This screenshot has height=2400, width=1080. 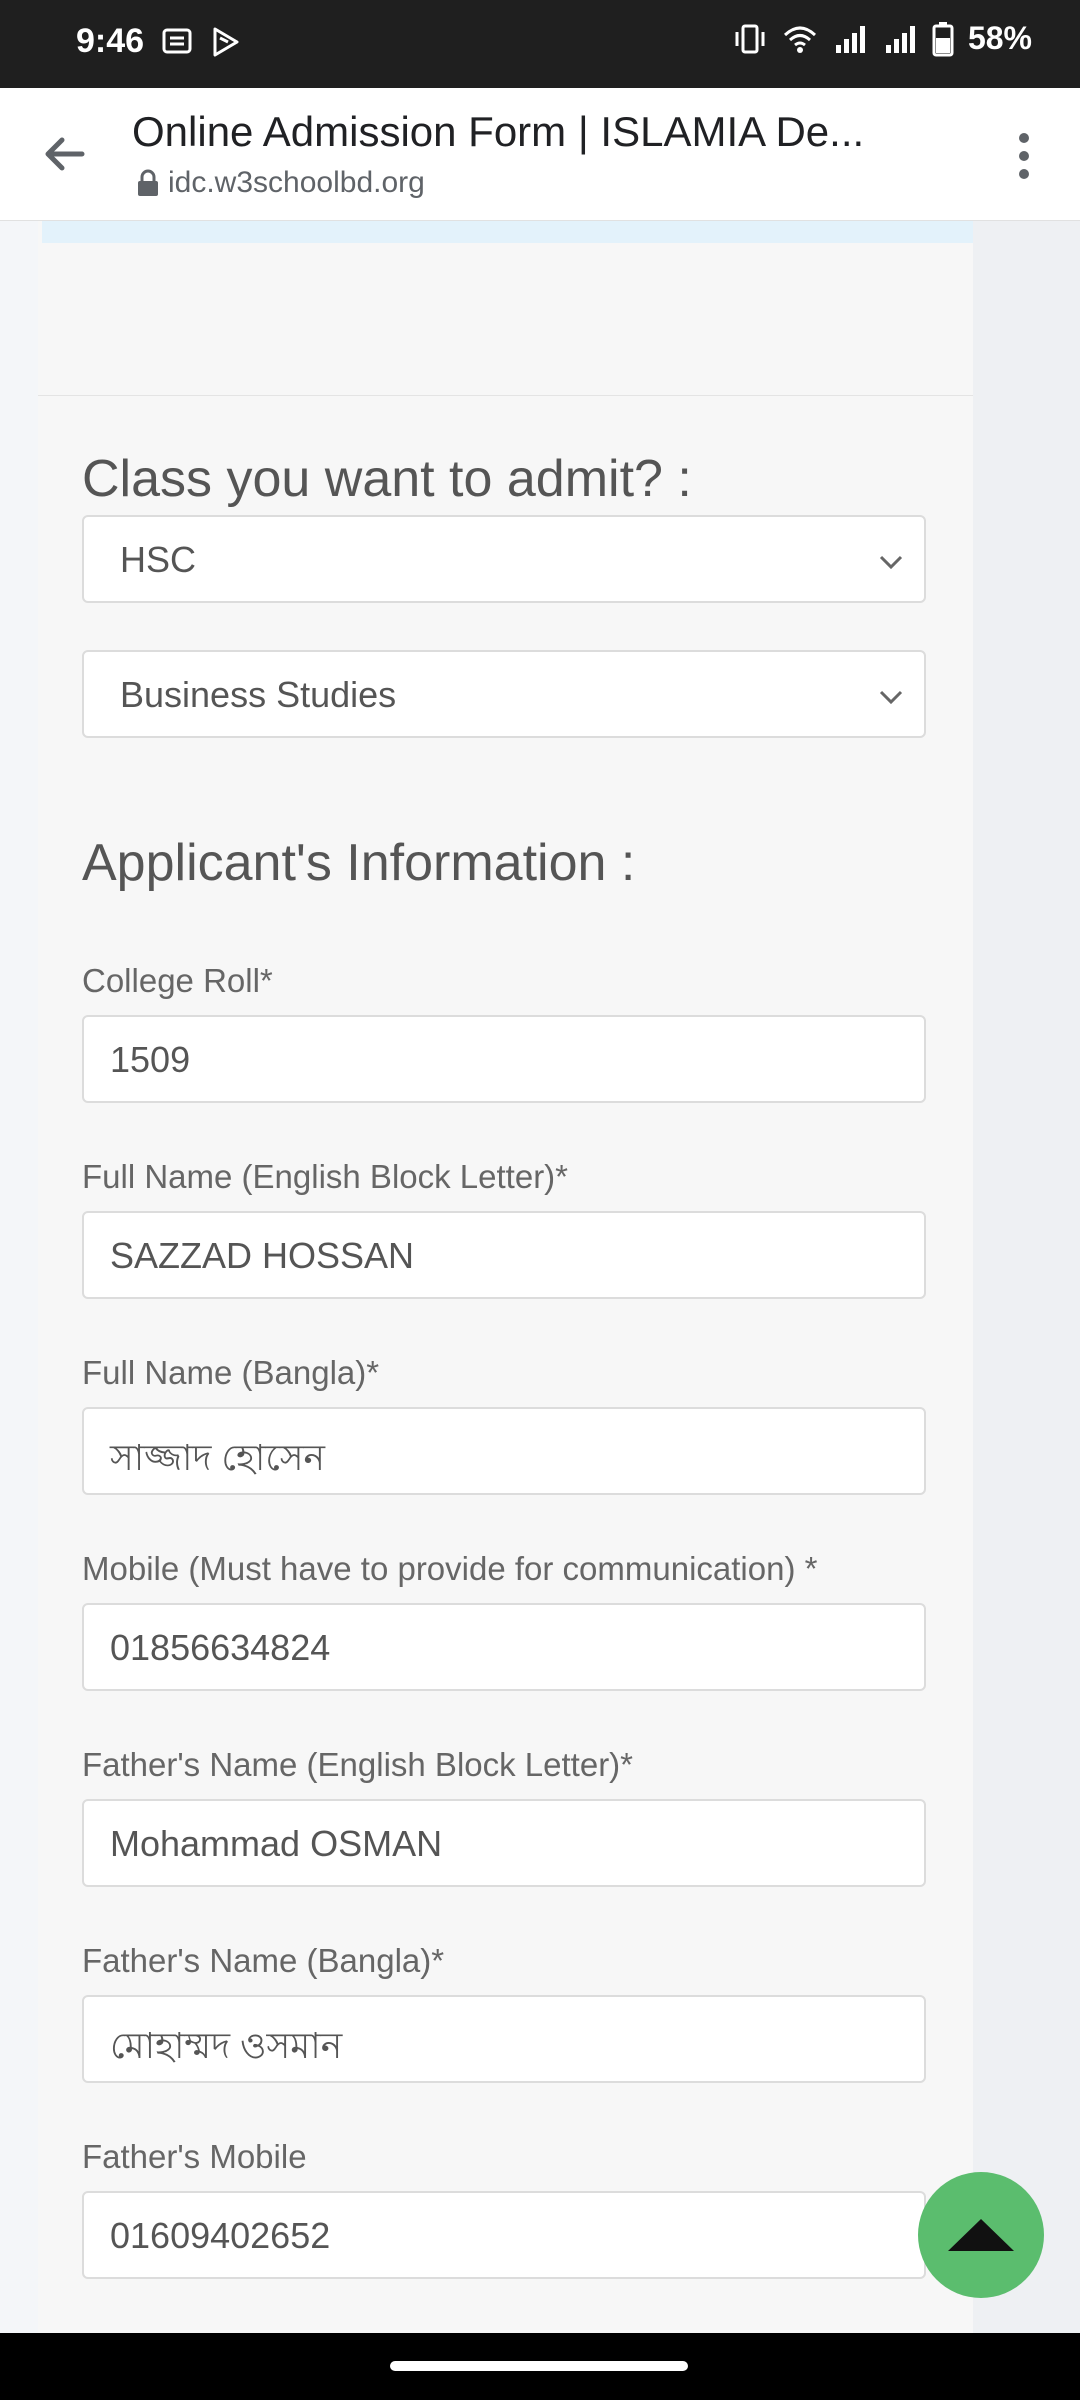 I want to click on home-gesture-handle, so click(x=539, y=2366).